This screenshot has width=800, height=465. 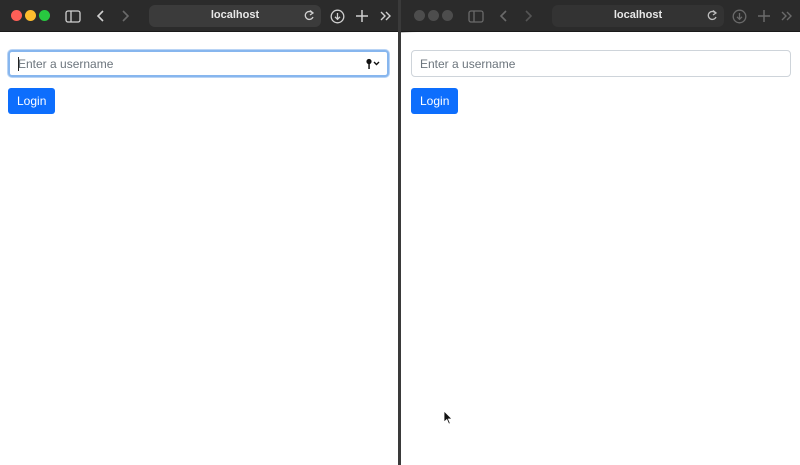 I want to click on key-icon, so click(x=373, y=66).